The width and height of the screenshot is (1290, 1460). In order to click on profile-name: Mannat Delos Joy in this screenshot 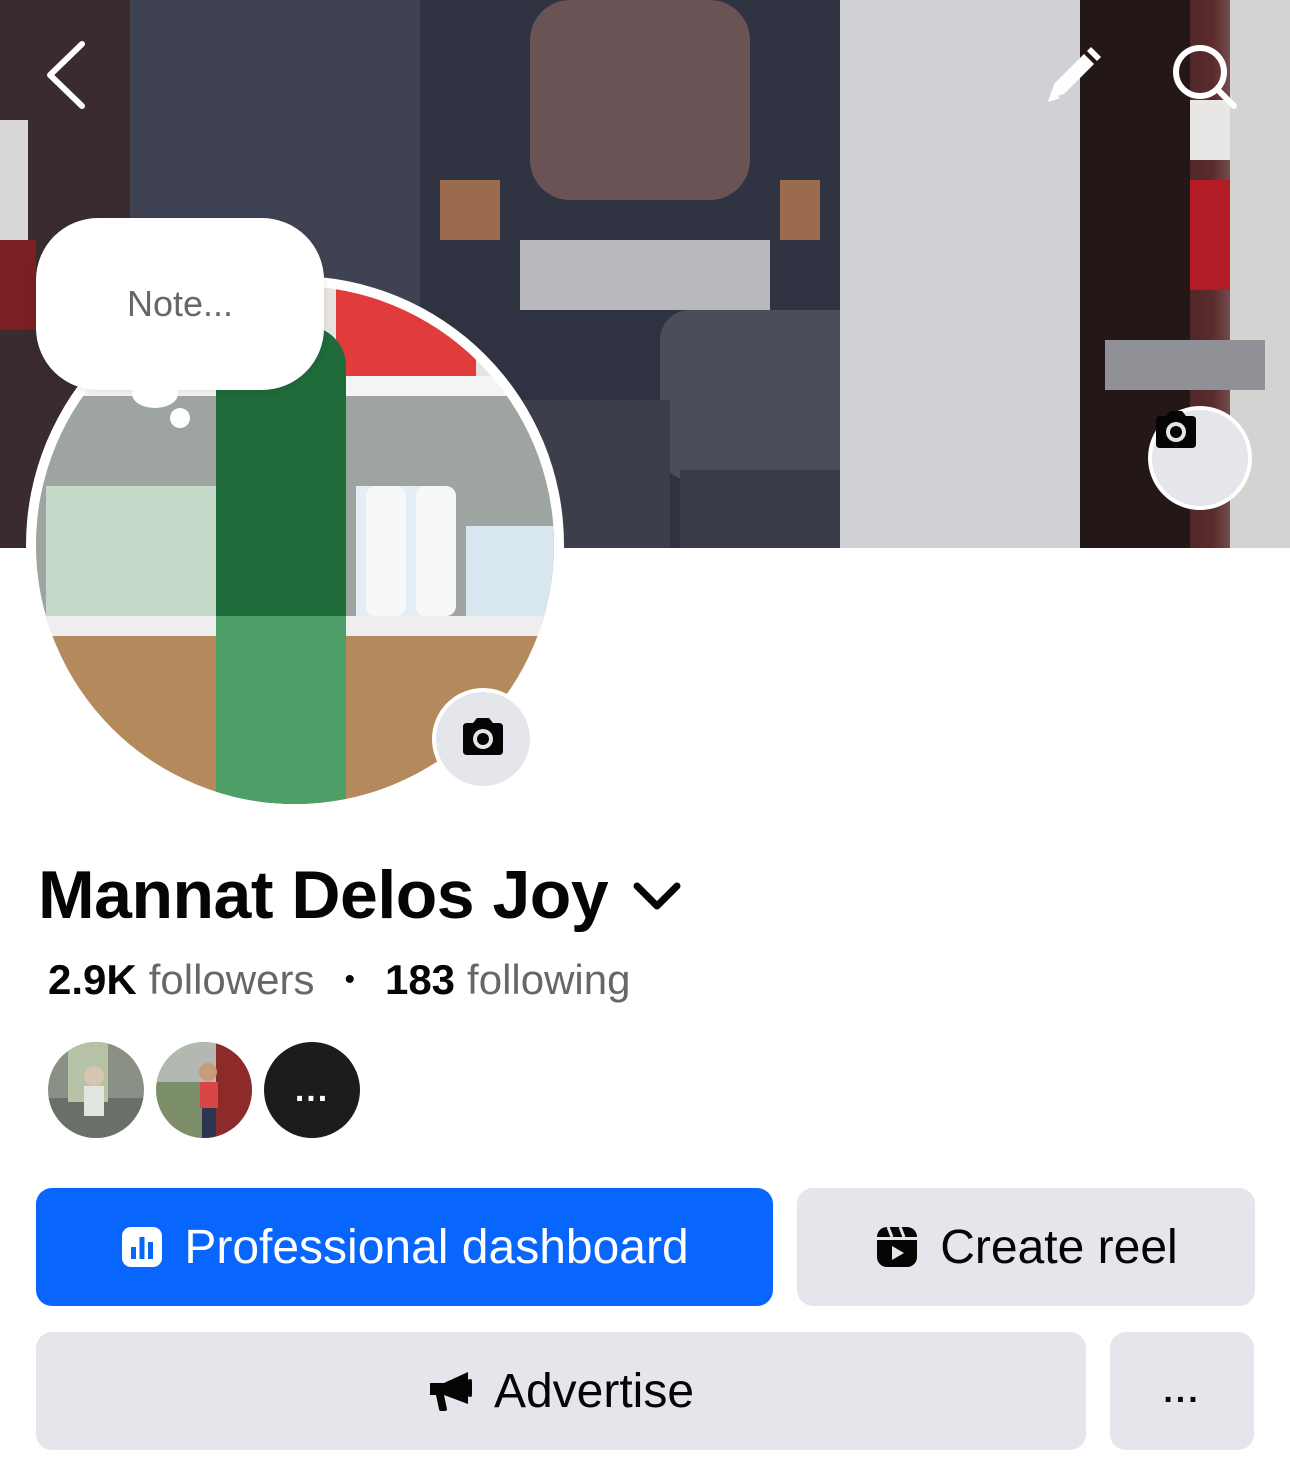, I will do `click(323, 895)`.